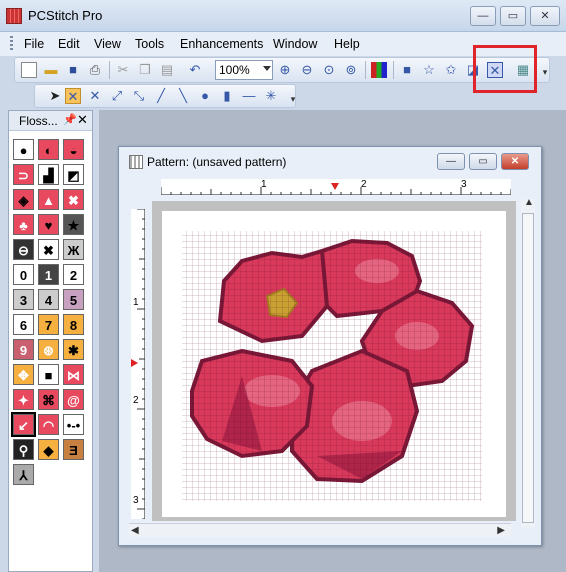 Image resolution: width=566 pixels, height=572 pixels. Describe the element at coordinates (23, 299) in the screenshot. I see `floss-symbol-18: 3` at that location.